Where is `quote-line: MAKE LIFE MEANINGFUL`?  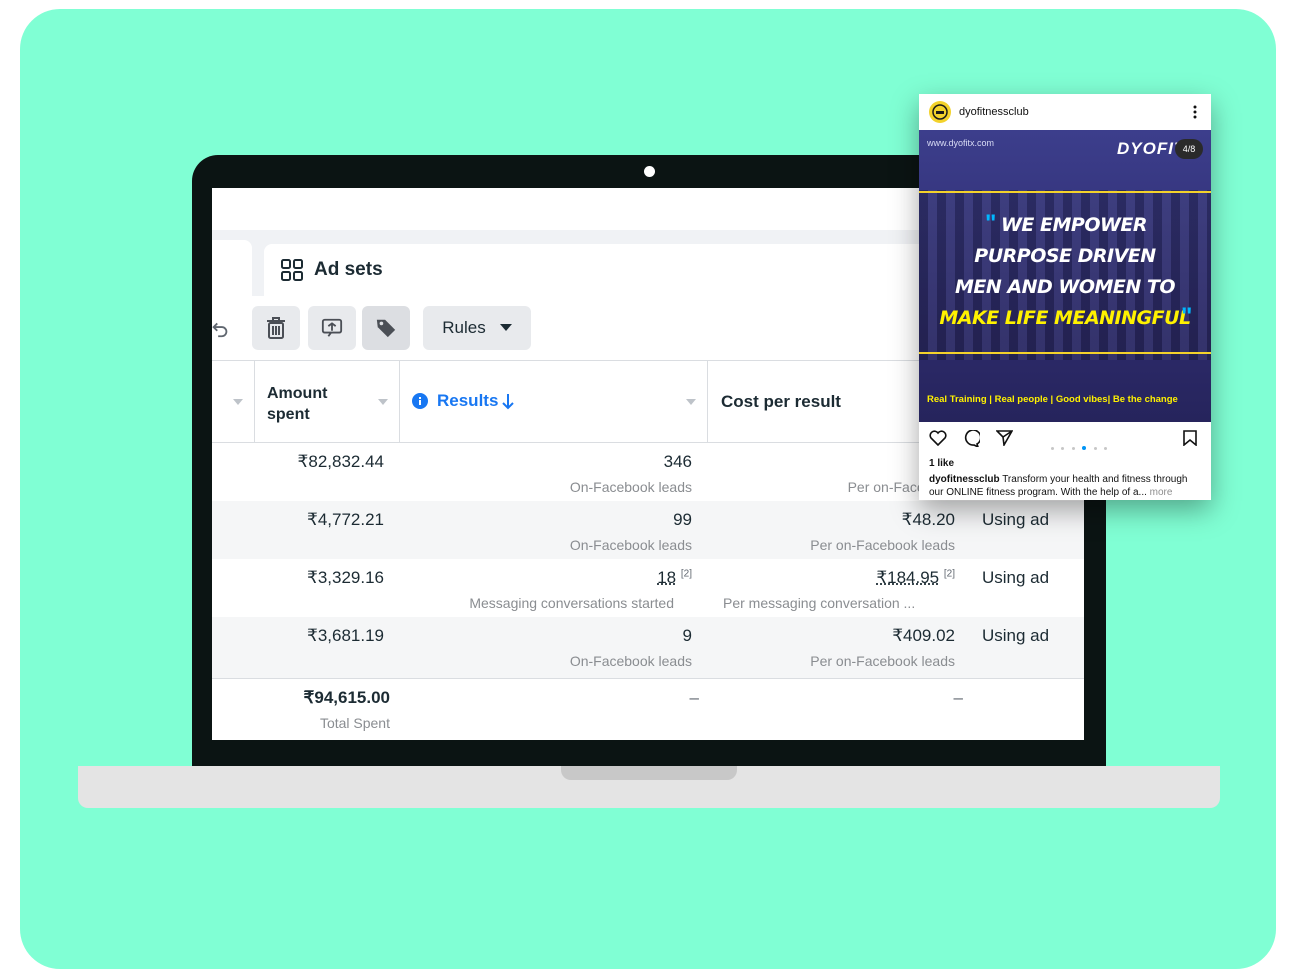 quote-line: MAKE LIFE MEANINGFUL is located at coordinates (1065, 318).